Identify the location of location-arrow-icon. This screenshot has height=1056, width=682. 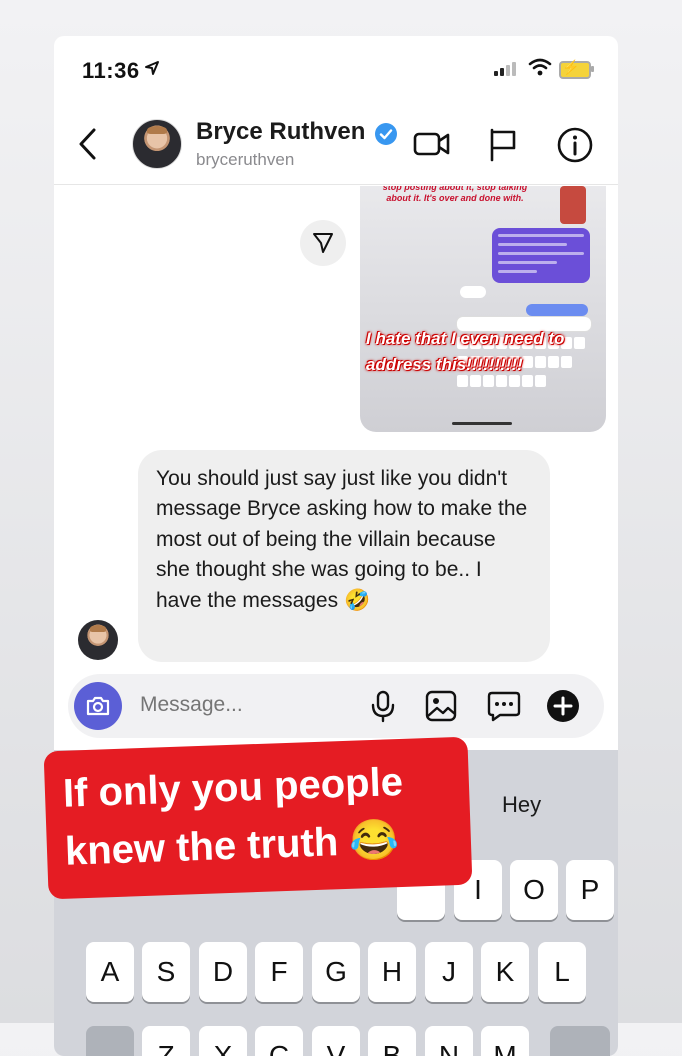
(152, 68).